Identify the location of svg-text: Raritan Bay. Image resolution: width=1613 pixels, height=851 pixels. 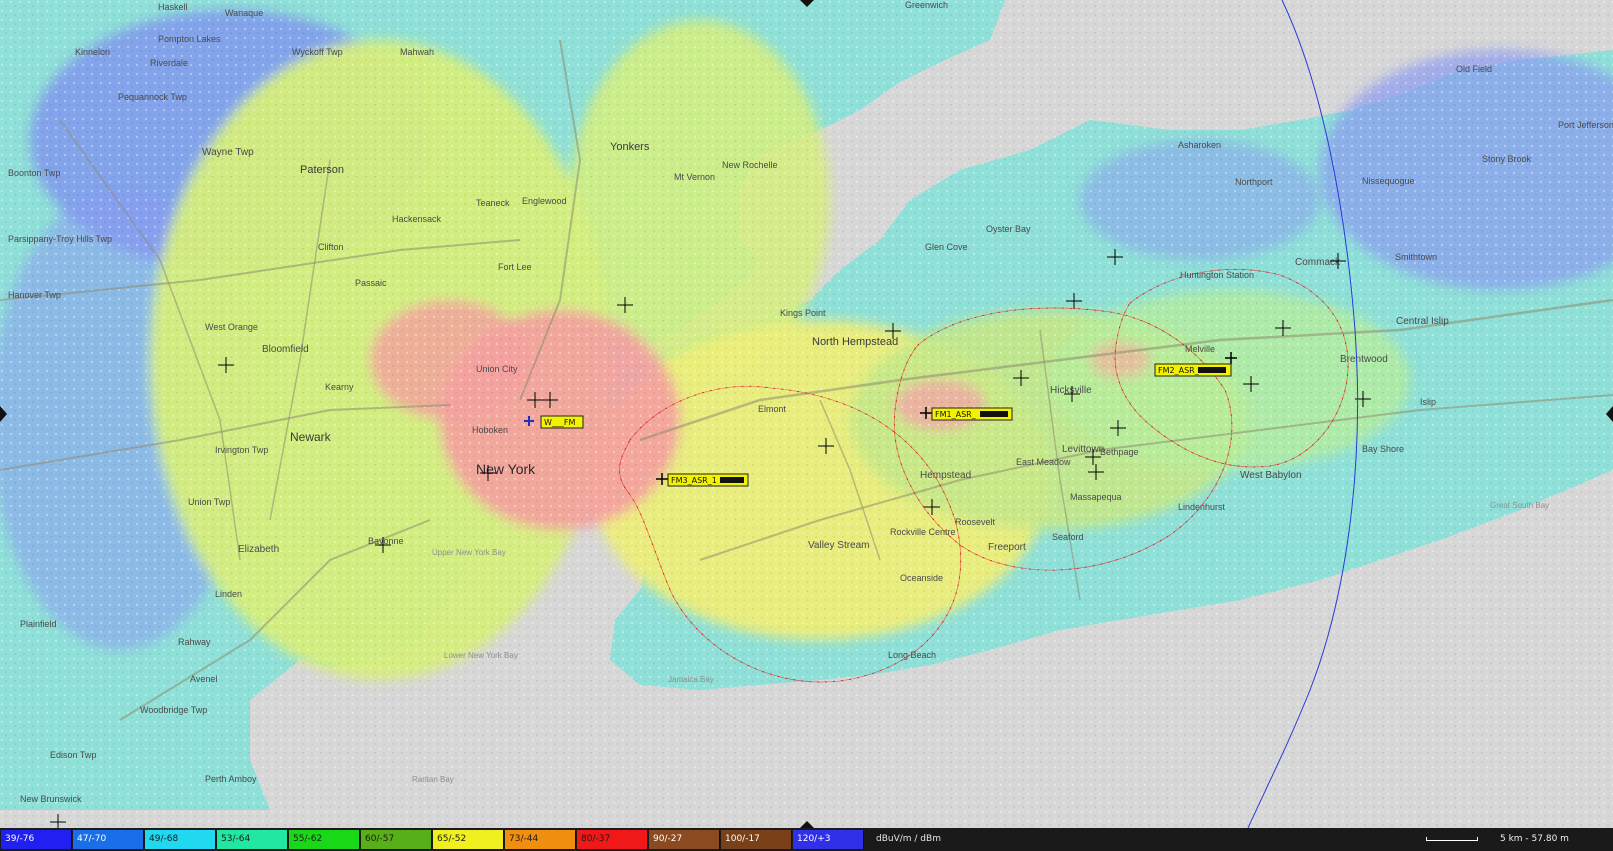
(433, 779).